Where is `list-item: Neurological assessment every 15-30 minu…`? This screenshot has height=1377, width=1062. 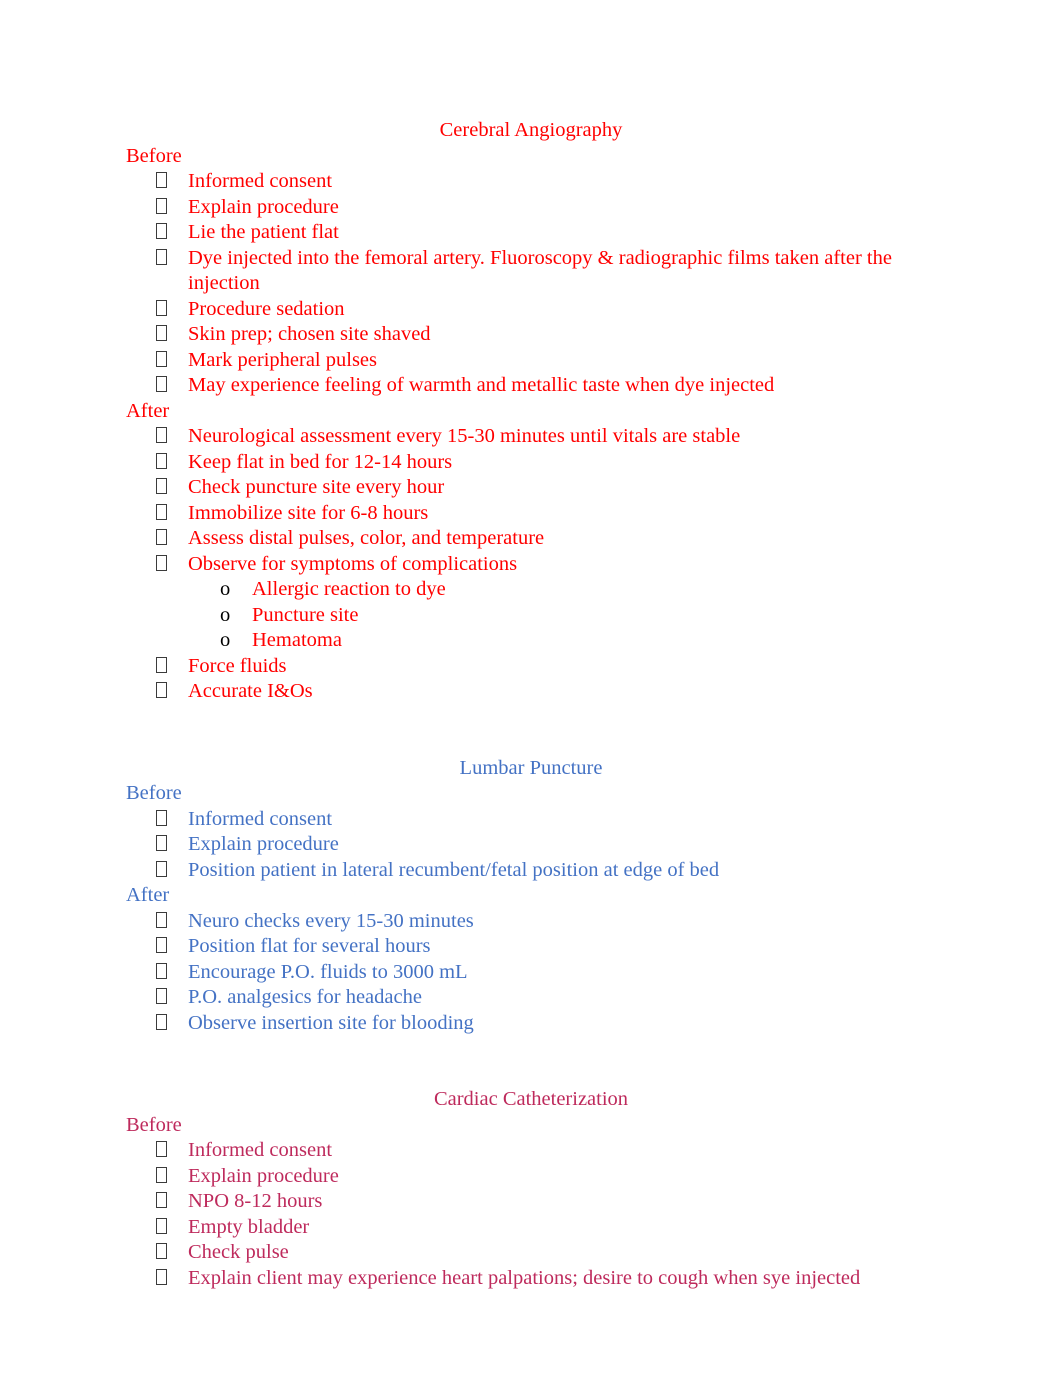
list-item: Neurological assessment every 15-30 minu… is located at coordinates (531, 437).